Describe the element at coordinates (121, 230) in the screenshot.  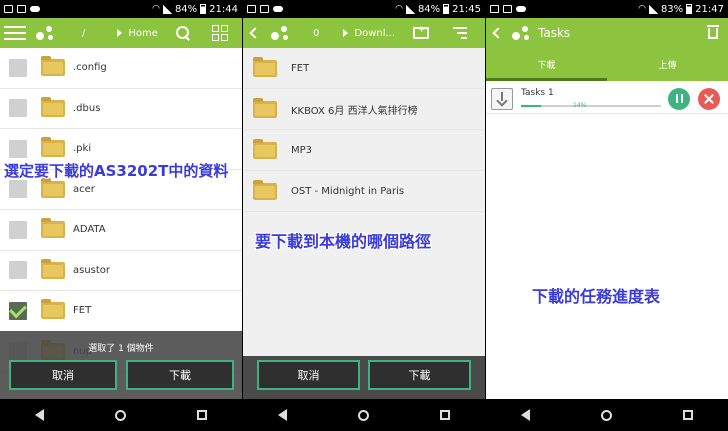
I see `list-item: ADATA` at that location.